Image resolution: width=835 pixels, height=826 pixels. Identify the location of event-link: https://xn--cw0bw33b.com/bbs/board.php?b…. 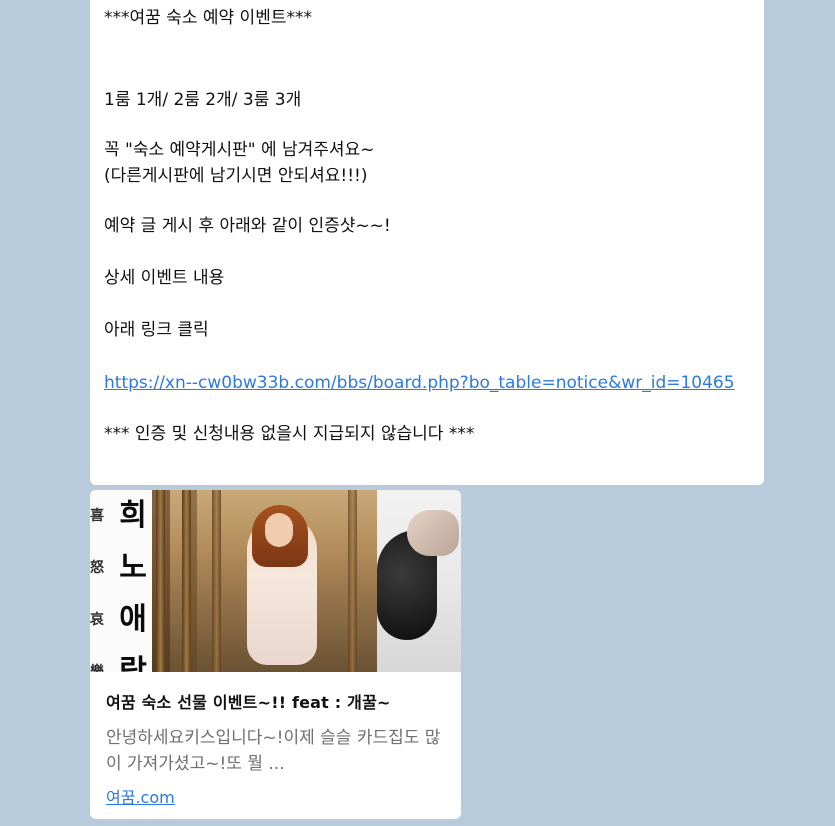
(419, 383).